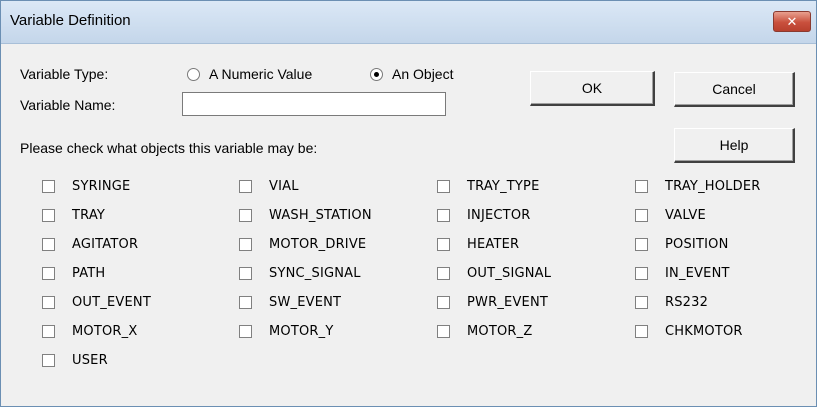 The image size is (817, 407). I want to click on checkbox-label: PWR_EVENT, so click(508, 302).